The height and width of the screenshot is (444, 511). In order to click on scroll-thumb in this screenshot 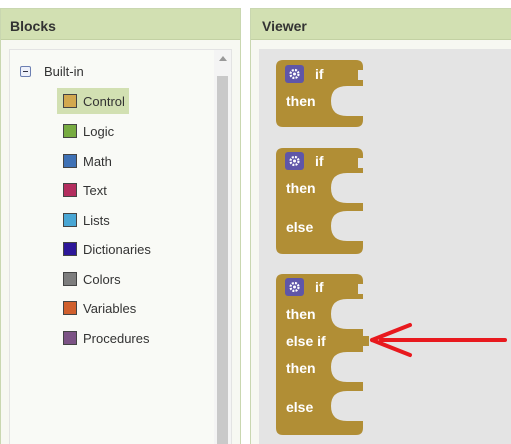, I will do `click(222, 260)`.